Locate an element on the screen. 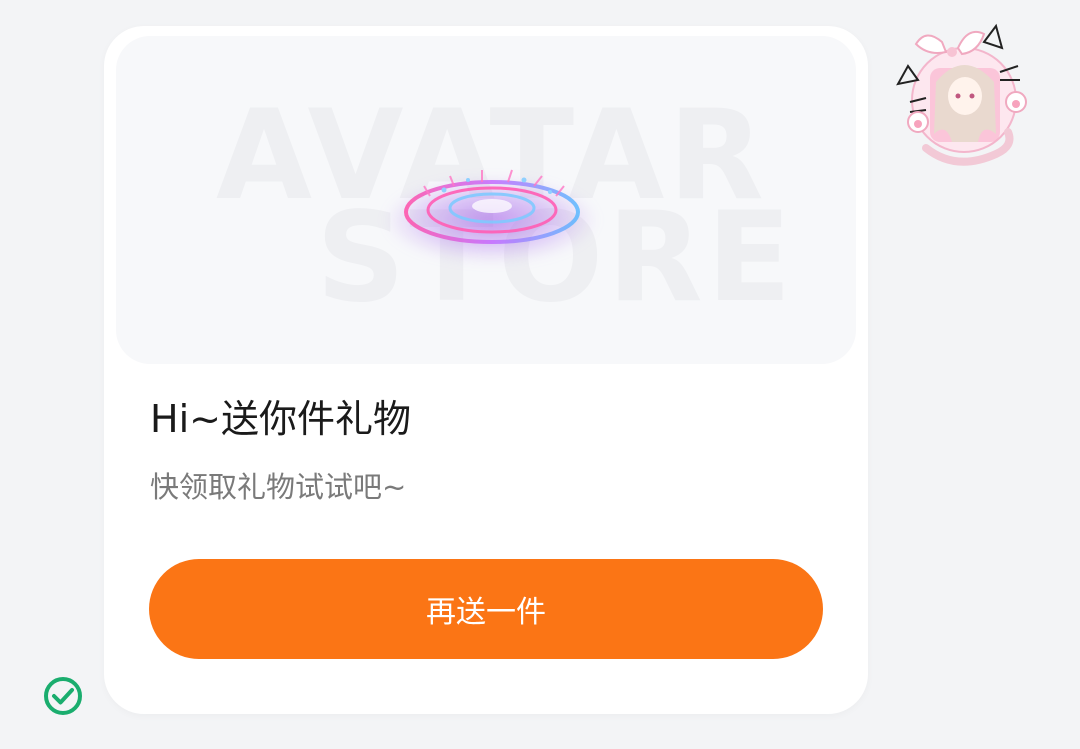 Image resolution: width=1080 pixels, height=749 pixels. check-circle-icon is located at coordinates (63, 696).